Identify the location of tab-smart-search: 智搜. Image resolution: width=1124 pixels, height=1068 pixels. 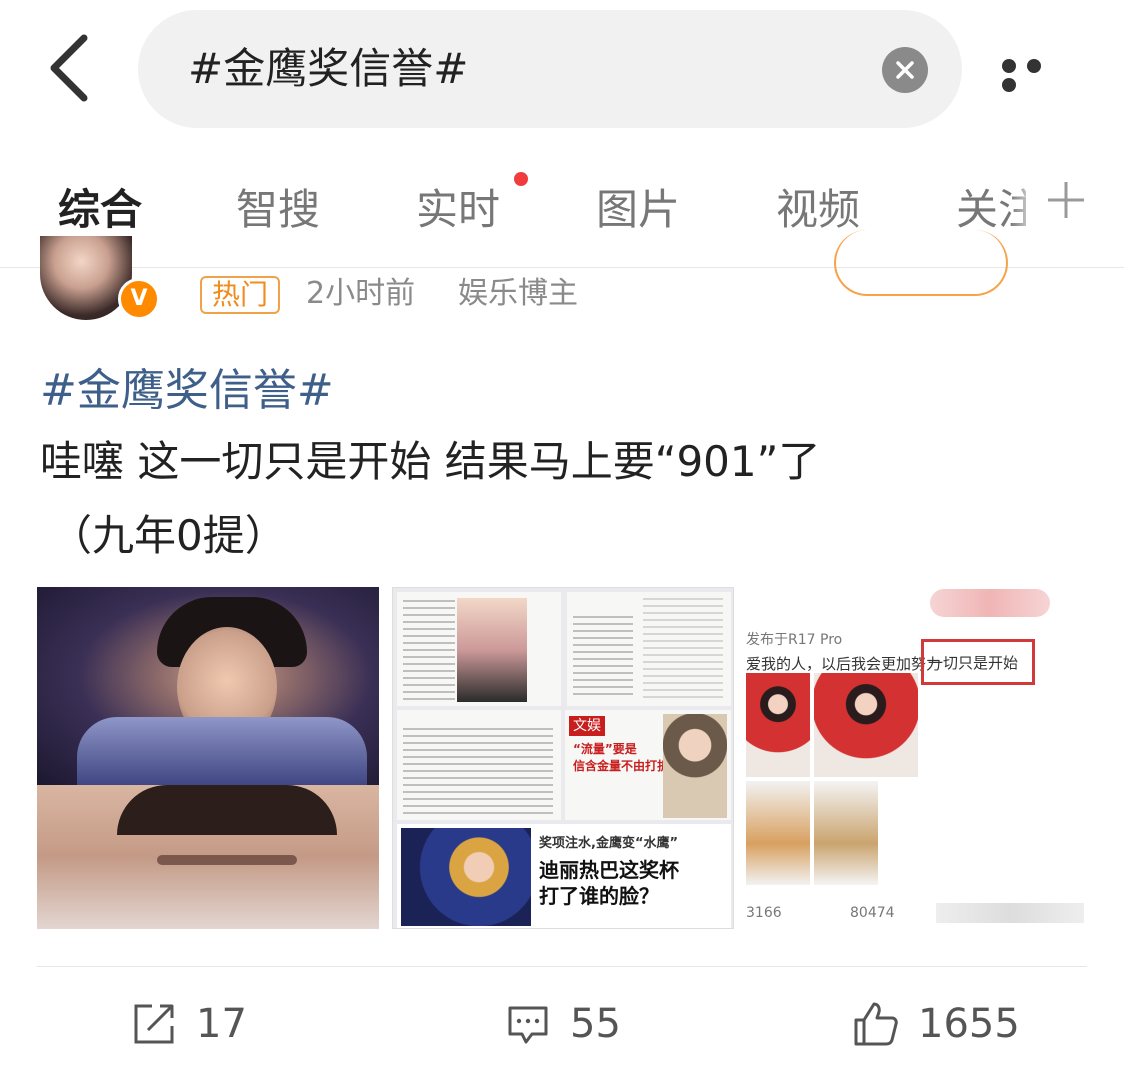
(278, 206).